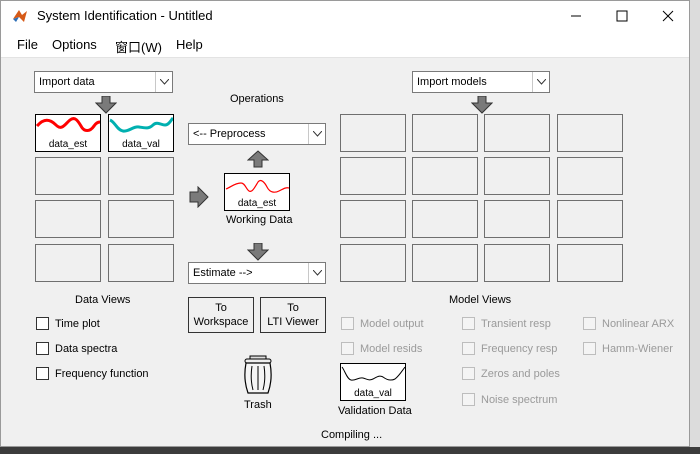  I want to click on taskbar-strip, so click(350, 450).